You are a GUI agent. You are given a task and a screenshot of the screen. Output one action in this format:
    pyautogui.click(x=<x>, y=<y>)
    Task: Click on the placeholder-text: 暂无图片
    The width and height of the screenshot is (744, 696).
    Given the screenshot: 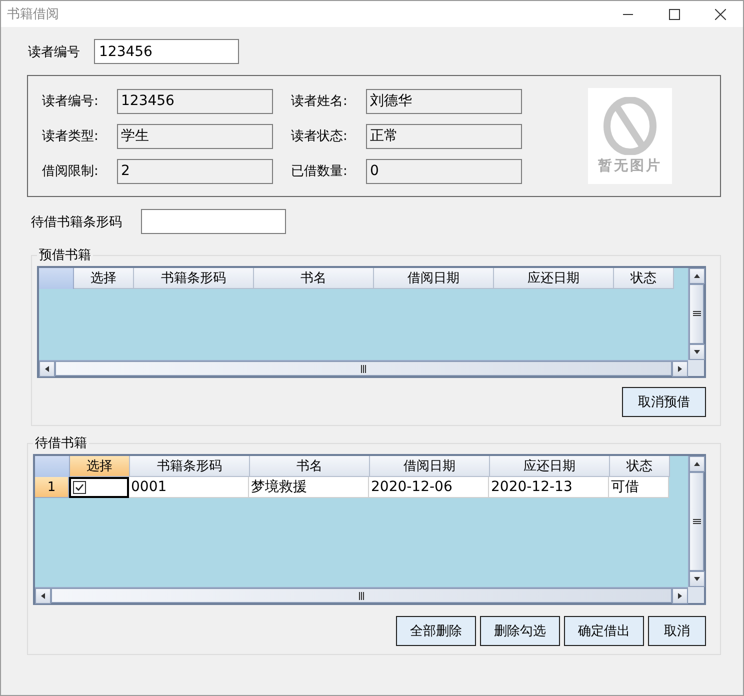 What is the action you would take?
    pyautogui.click(x=630, y=166)
    